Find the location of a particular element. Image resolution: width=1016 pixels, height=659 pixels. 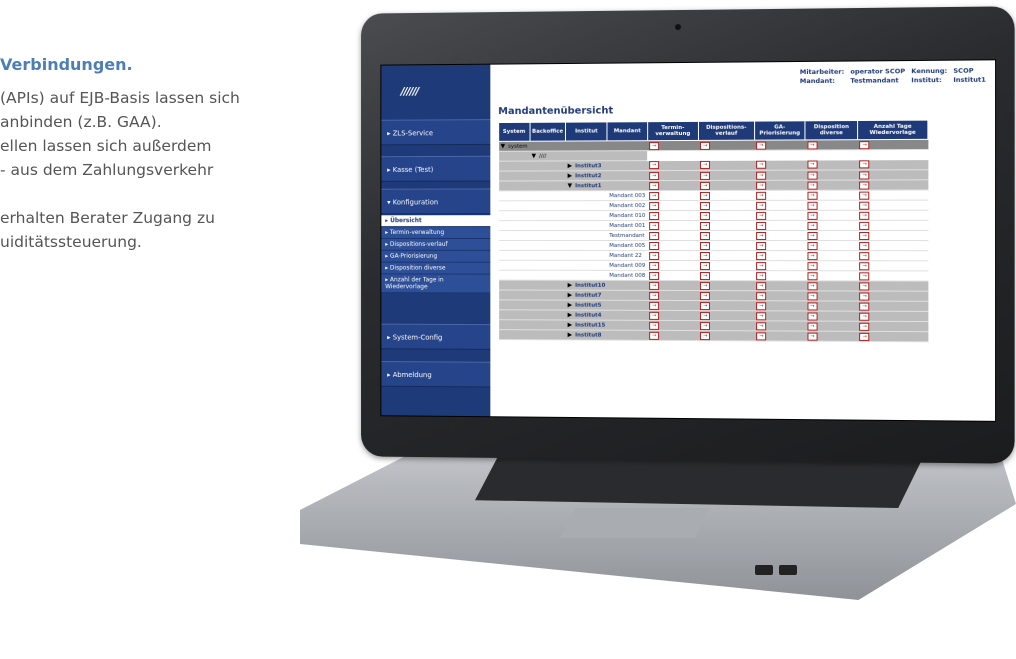

table-row: Mandant 002 → → → → → is located at coordinates (713, 205).